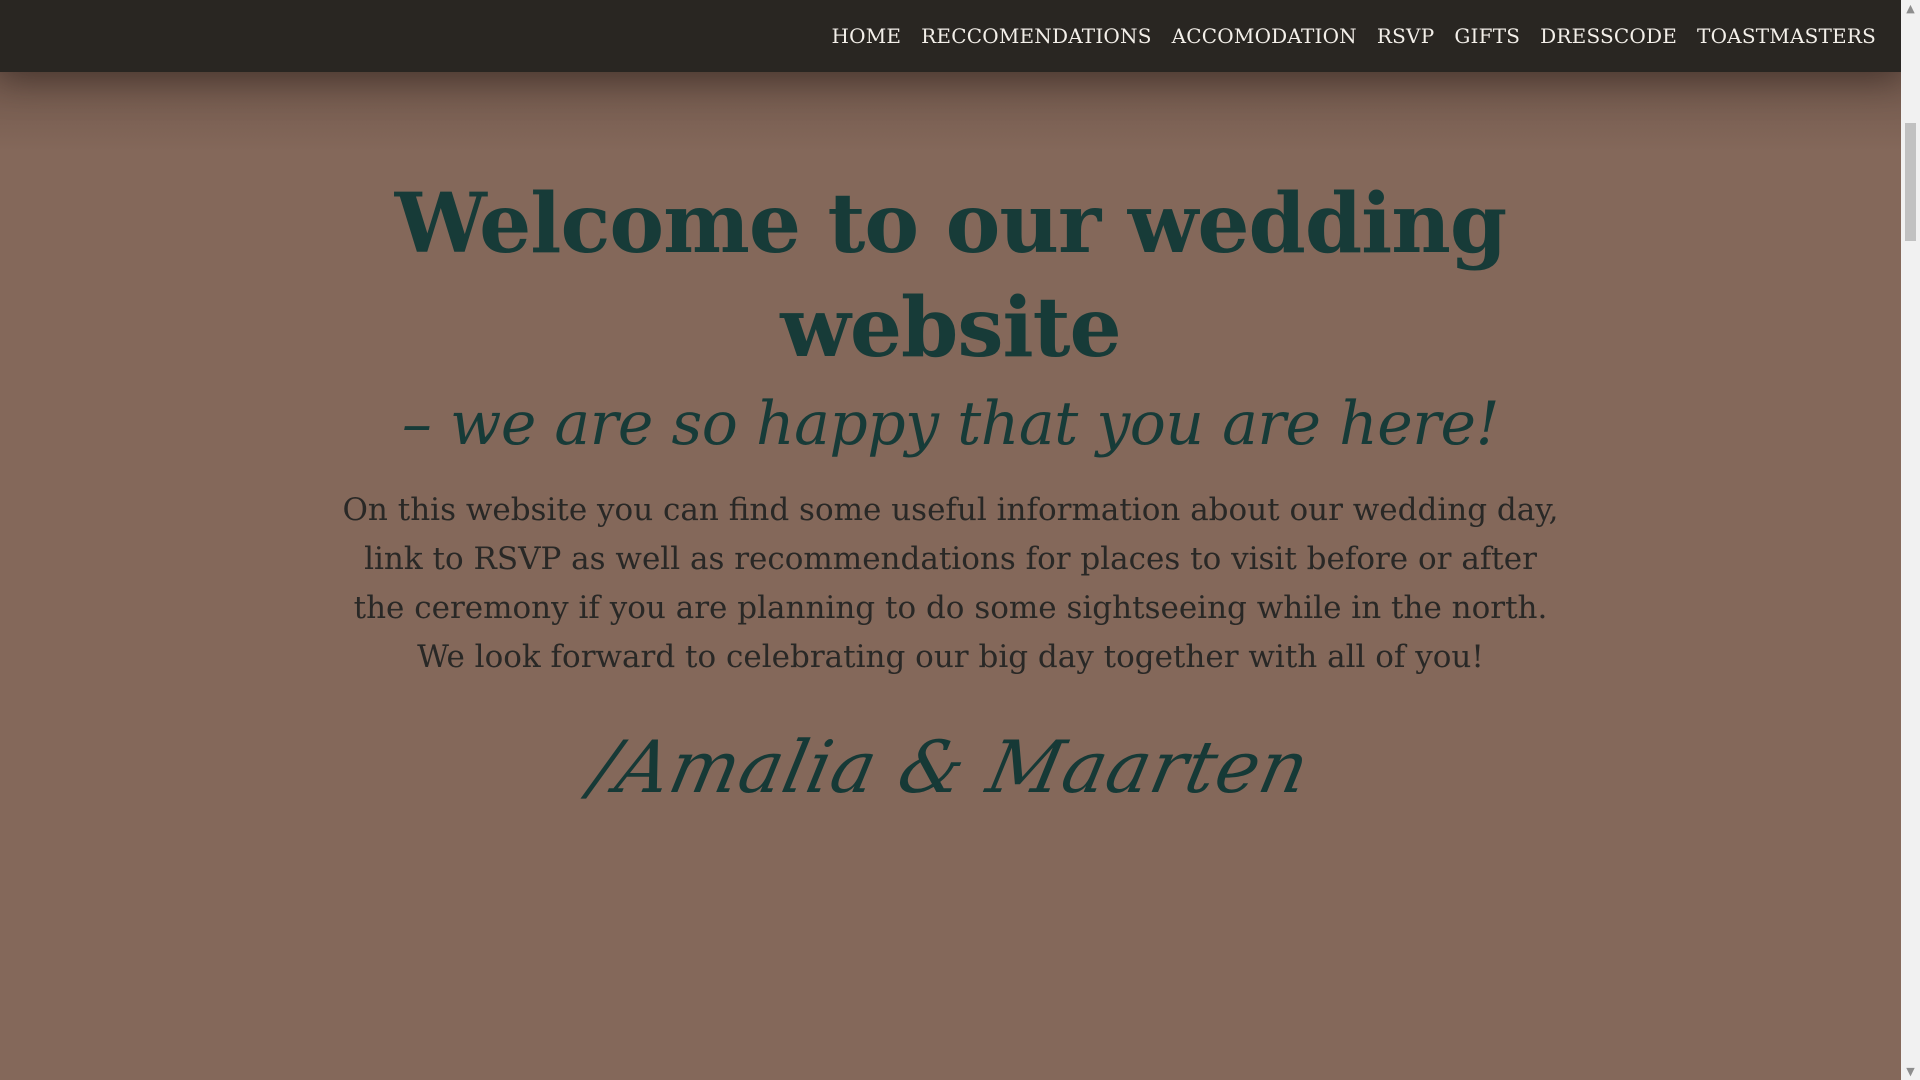 The width and height of the screenshot is (1920, 1080). What do you see at coordinates (950, 424) in the screenshot?
I see `welcome-subtitle: – we are so happy that you are here!` at bounding box center [950, 424].